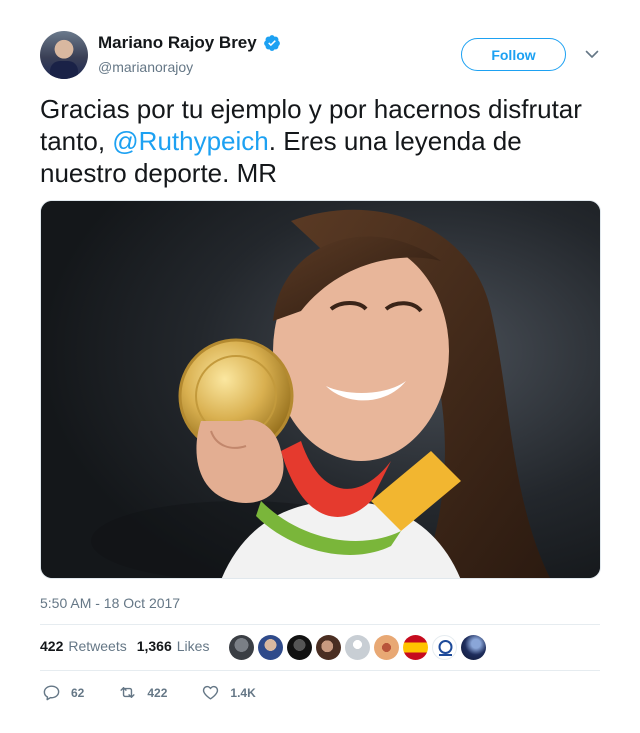  I want to click on reply-action: 62, so click(63, 692).